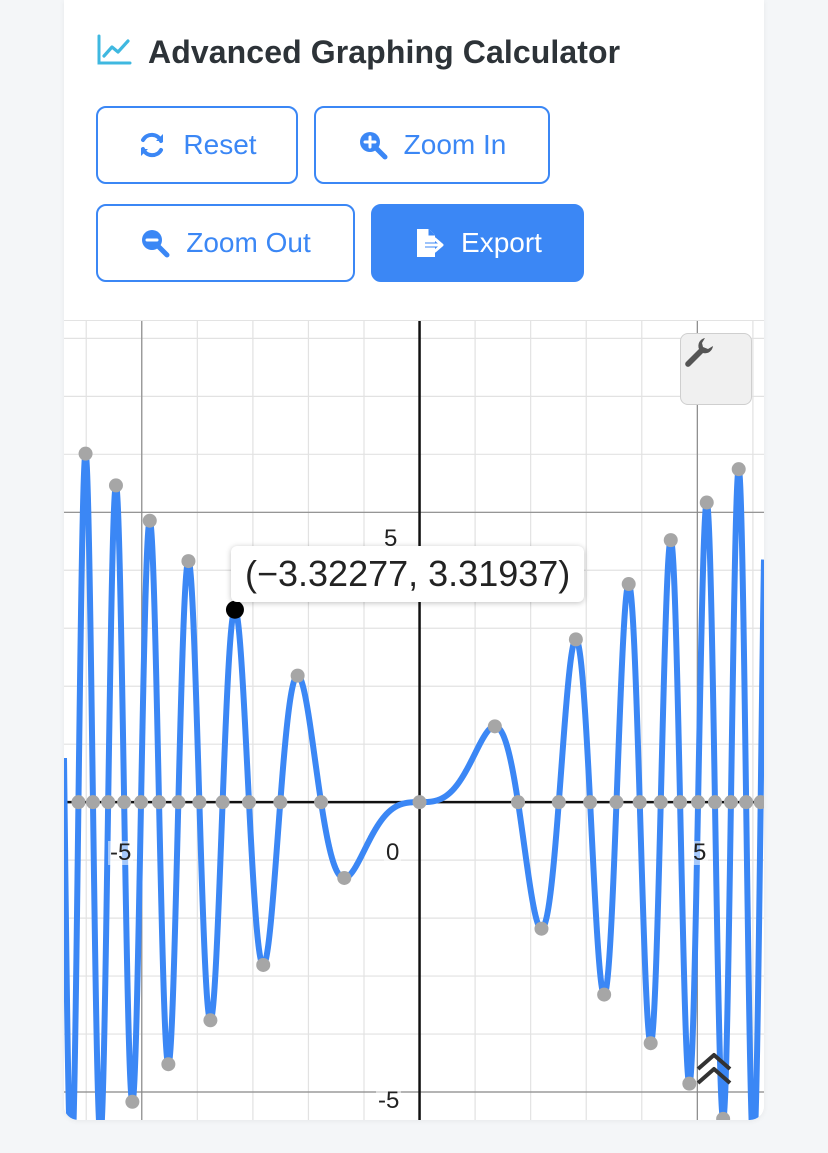 Image resolution: width=828 pixels, height=1153 pixels. What do you see at coordinates (429, 243) in the screenshot?
I see `file-export-icon` at bounding box center [429, 243].